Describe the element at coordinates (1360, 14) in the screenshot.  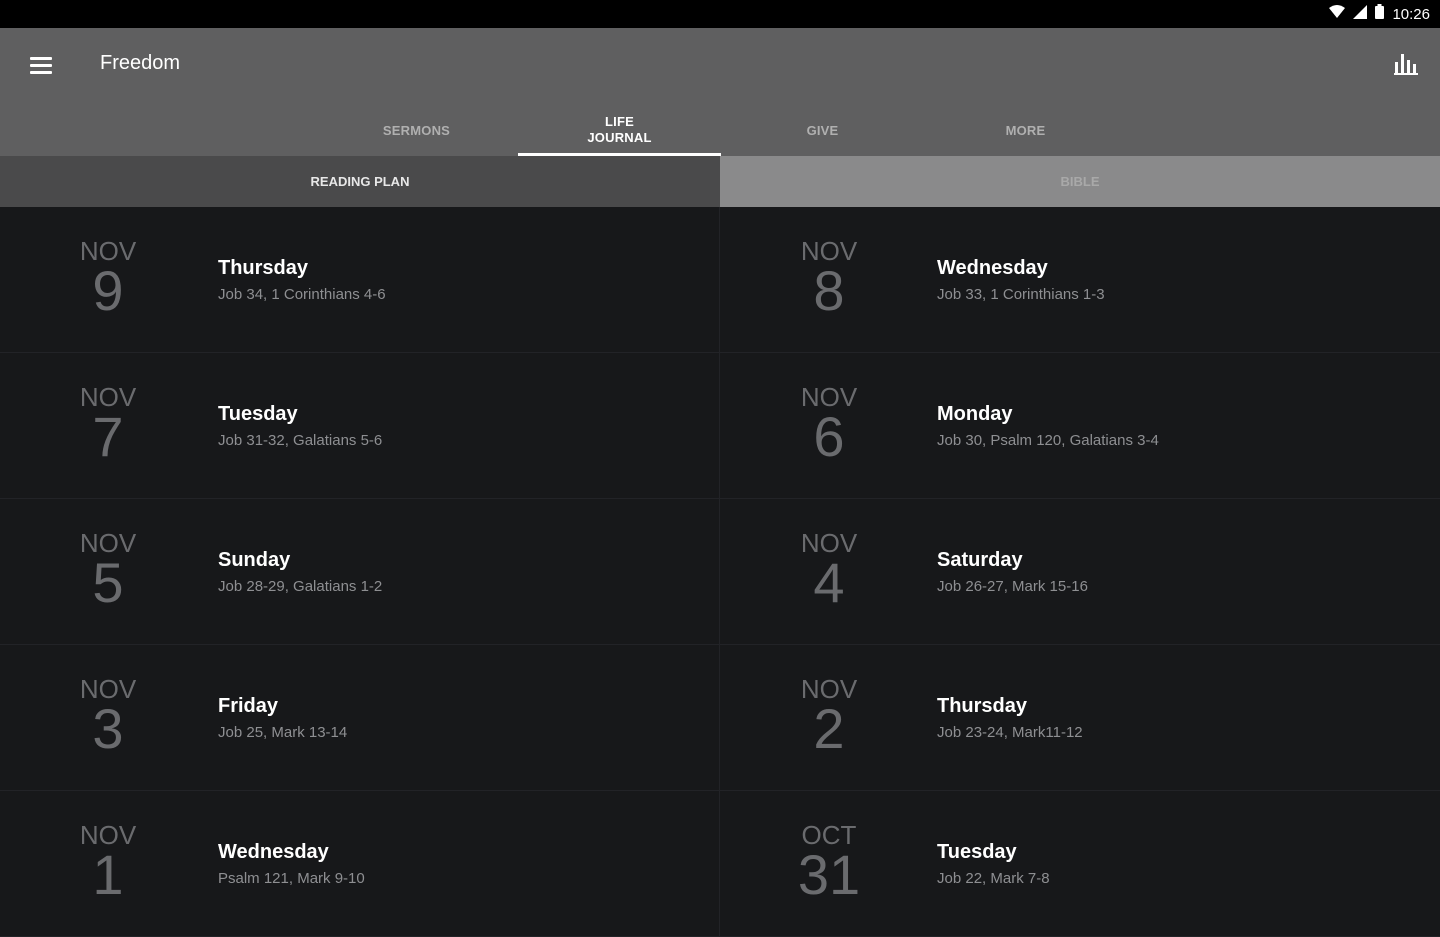
I see `signal-icon` at that location.